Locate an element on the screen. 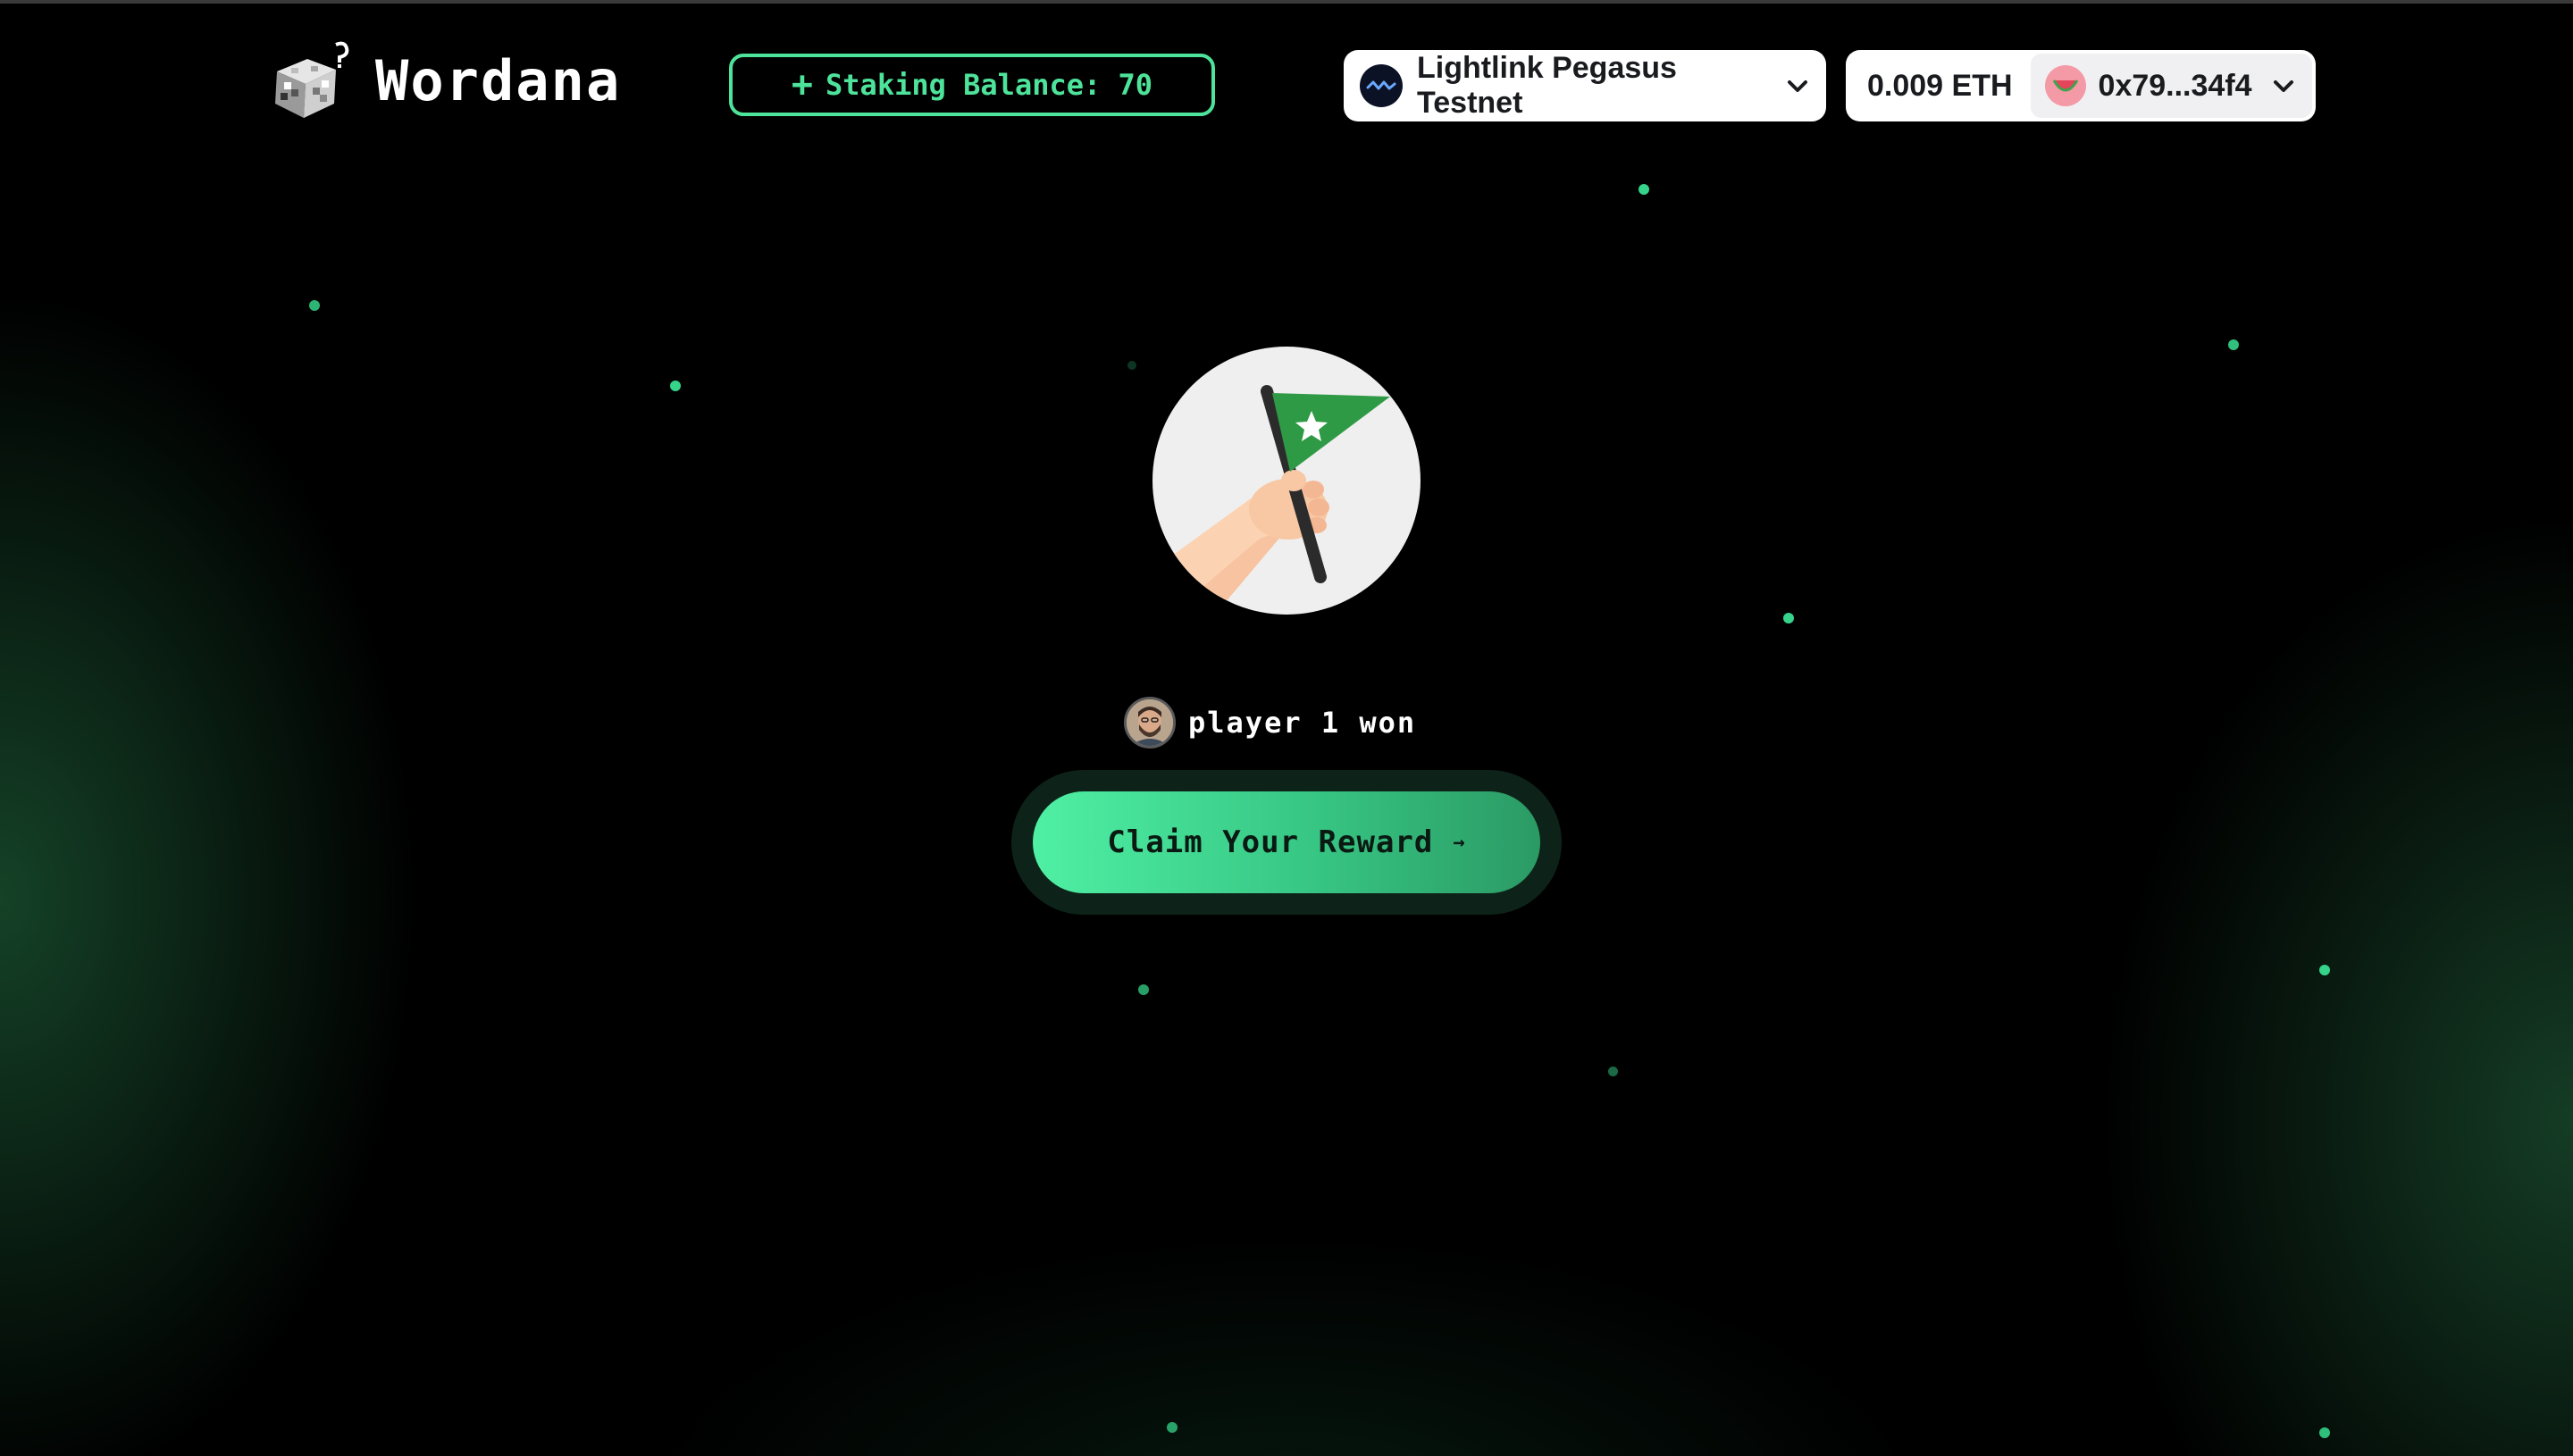  plus-icon: + is located at coordinates (802, 84).